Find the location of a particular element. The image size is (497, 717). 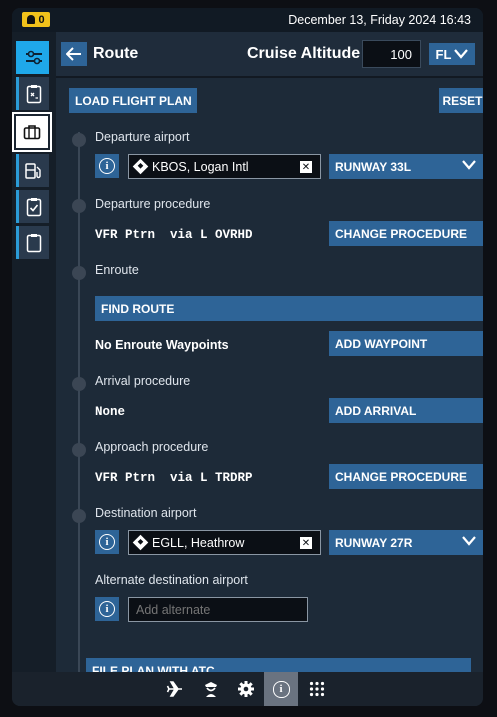

header-divider is located at coordinates (269, 77).